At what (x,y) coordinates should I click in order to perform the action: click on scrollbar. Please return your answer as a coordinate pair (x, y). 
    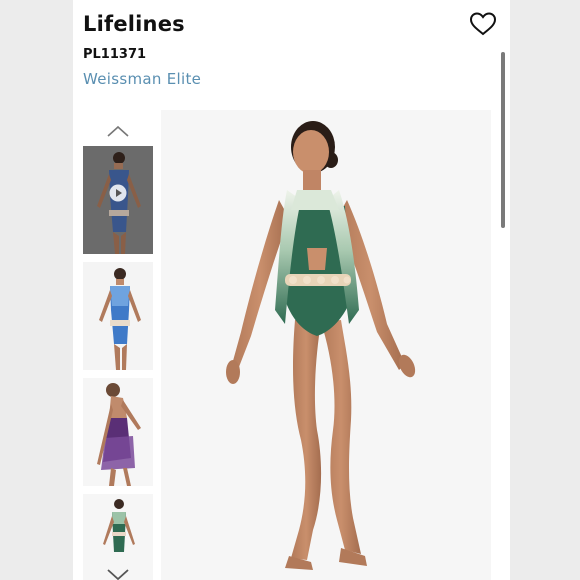
    Looking at the image, I should click on (503, 140).